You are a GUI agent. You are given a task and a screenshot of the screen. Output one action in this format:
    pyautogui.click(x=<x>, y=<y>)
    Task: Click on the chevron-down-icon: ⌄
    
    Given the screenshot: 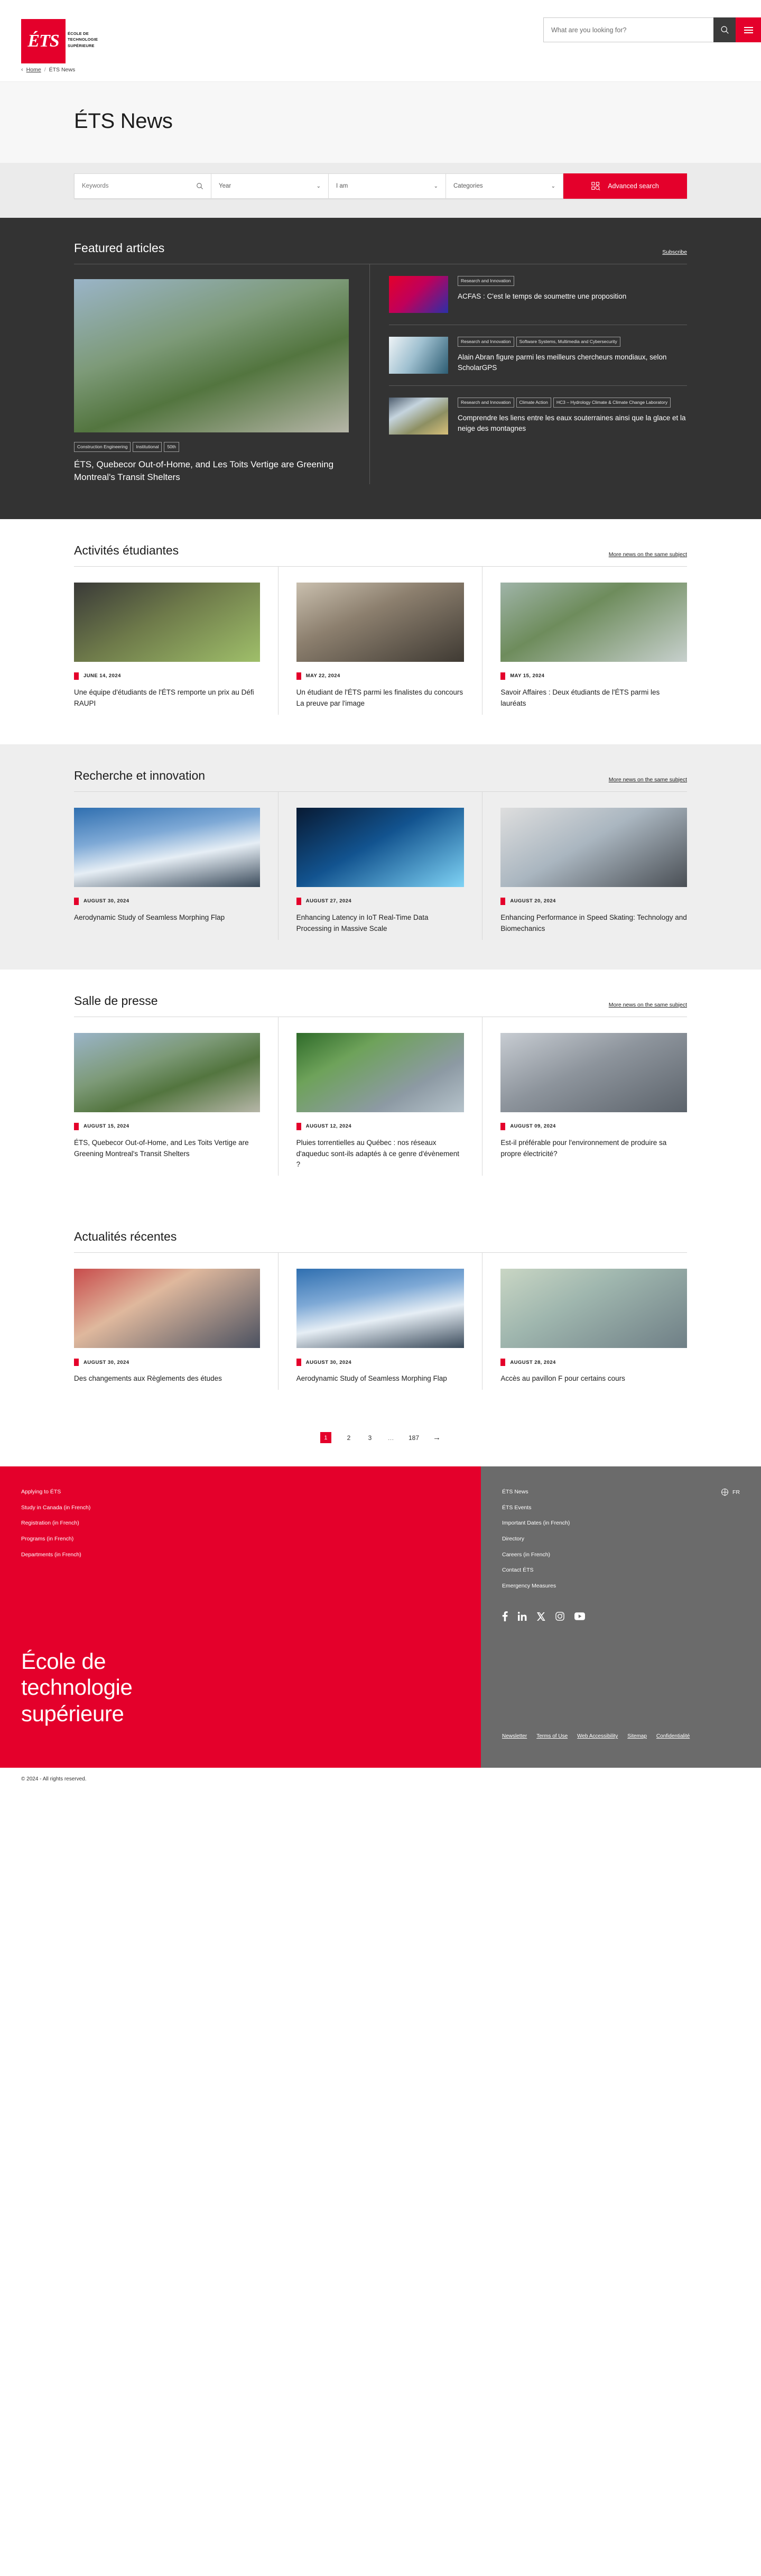 What is the action you would take?
    pyautogui.click(x=553, y=186)
    